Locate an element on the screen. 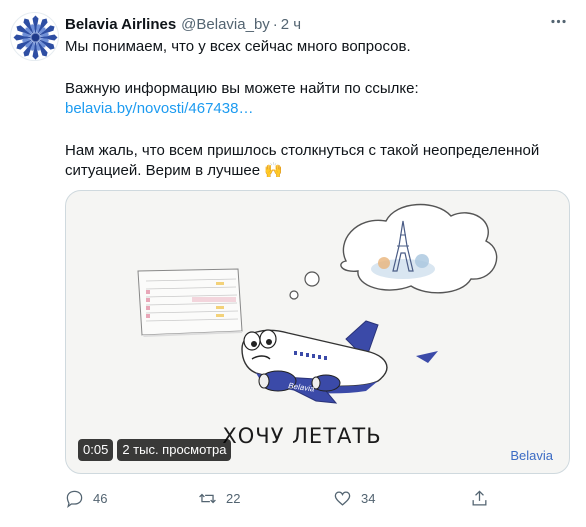  heart-icon is located at coordinates (342, 498).